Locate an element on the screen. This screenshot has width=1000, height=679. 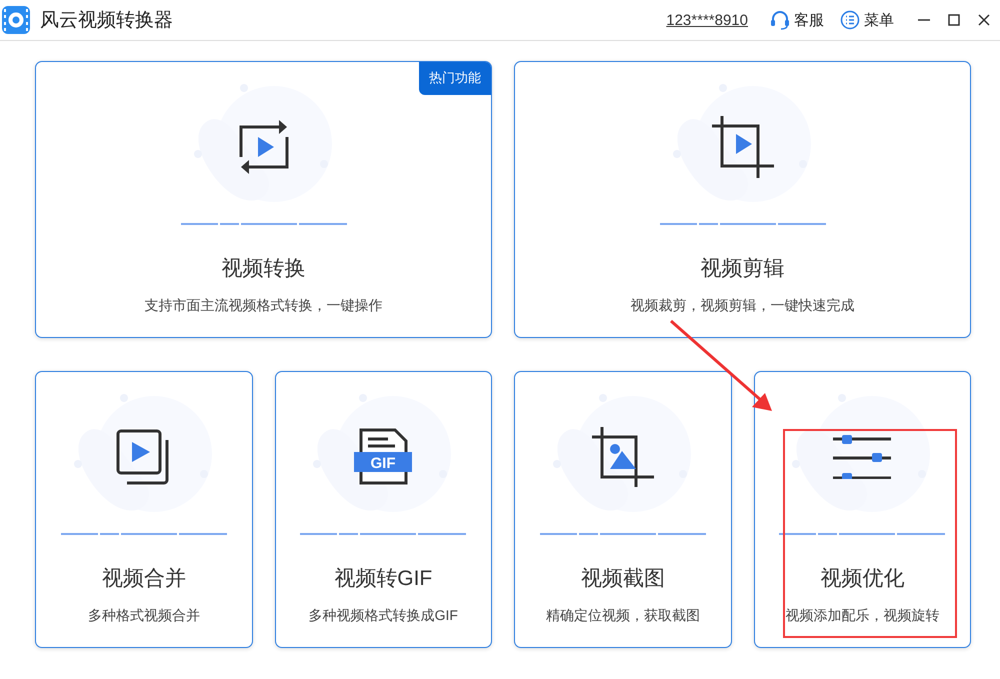
feature-description: 支持市面主流视频格式转换，一键操作 is located at coordinates (263, 306).